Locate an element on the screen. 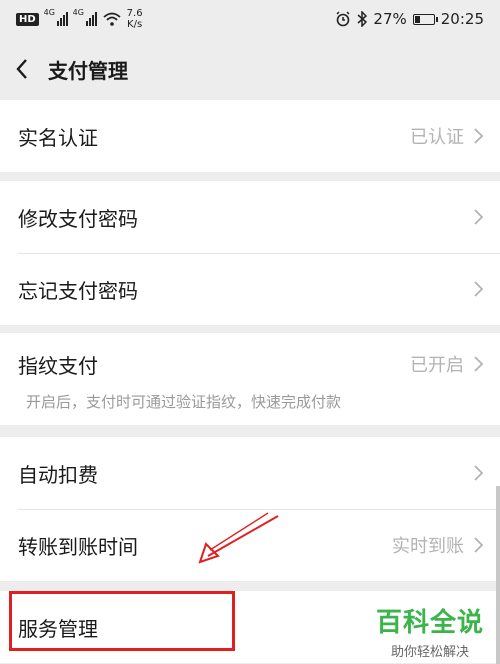 The height and width of the screenshot is (664, 500). watermark-tagline: 助你轻松解决 is located at coordinates (429, 652).